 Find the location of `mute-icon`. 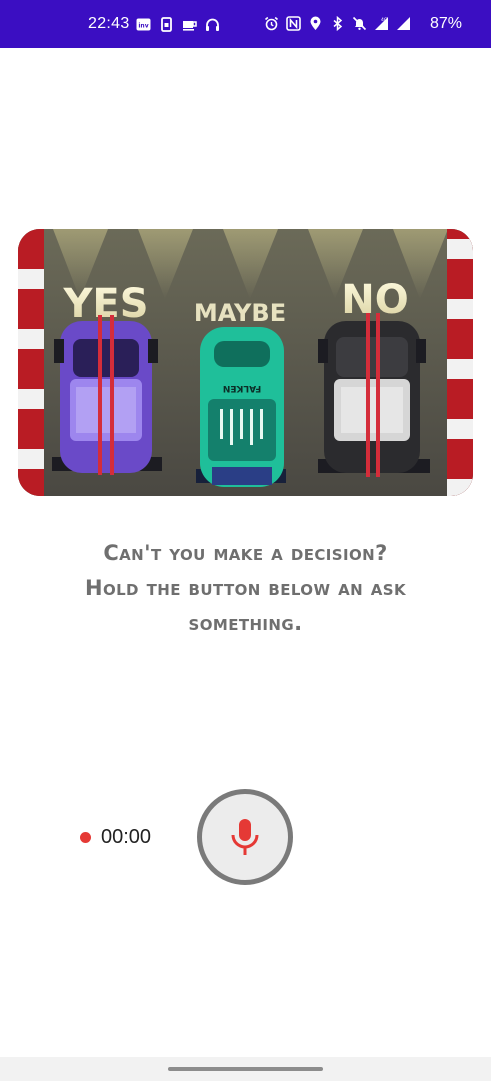

mute-icon is located at coordinates (359, 23).